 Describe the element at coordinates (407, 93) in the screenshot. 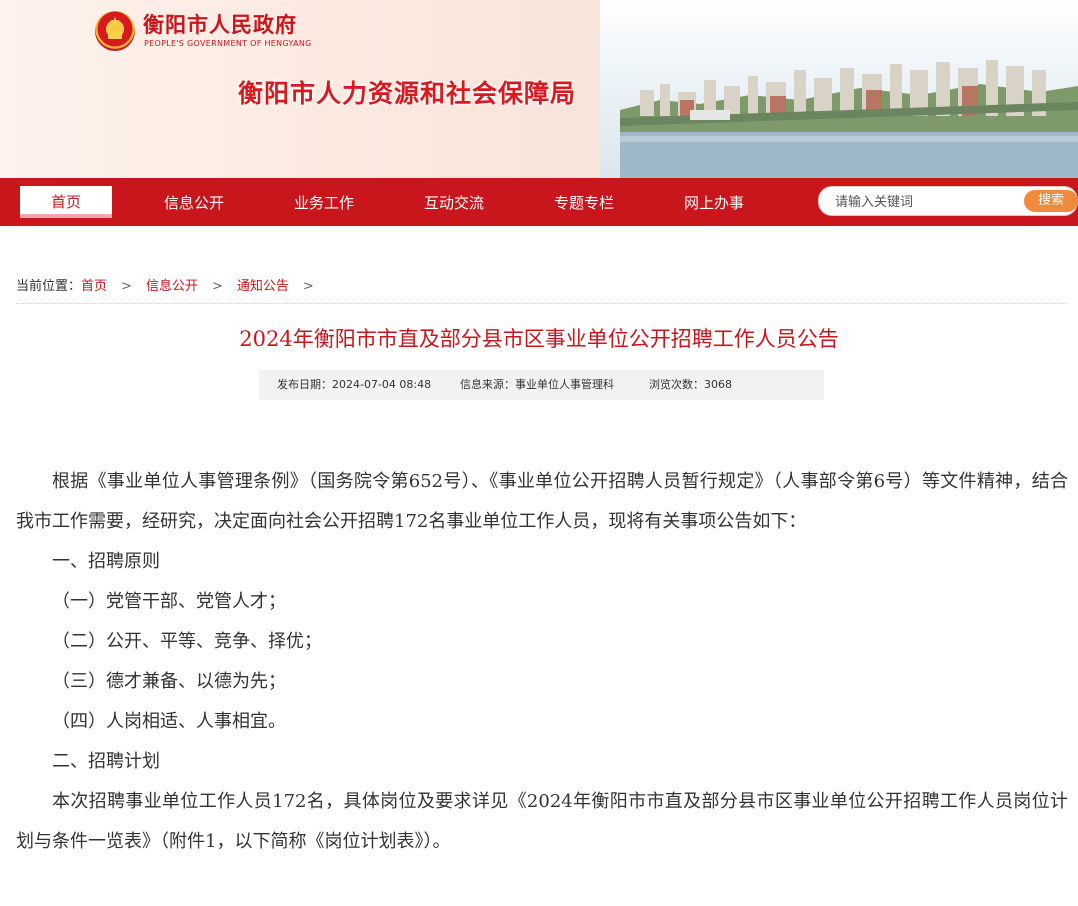

I see `bureau-name: 衡阳市人力资源和社会保障局` at that location.